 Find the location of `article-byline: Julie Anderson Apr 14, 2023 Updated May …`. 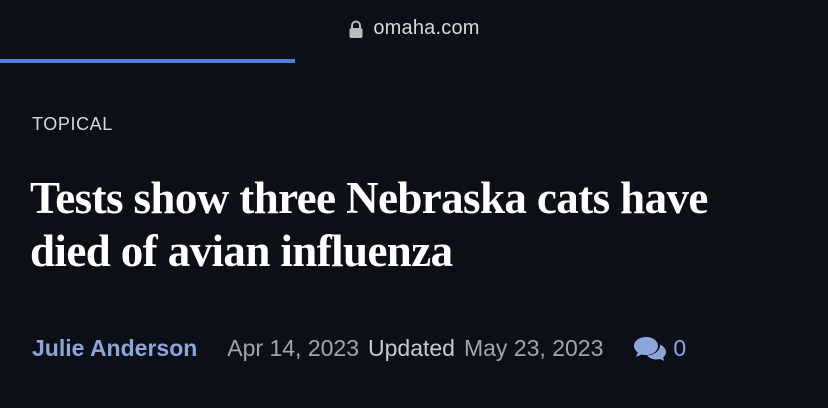

article-byline: Julie Anderson Apr 14, 2023 Updated May … is located at coordinates (359, 348).